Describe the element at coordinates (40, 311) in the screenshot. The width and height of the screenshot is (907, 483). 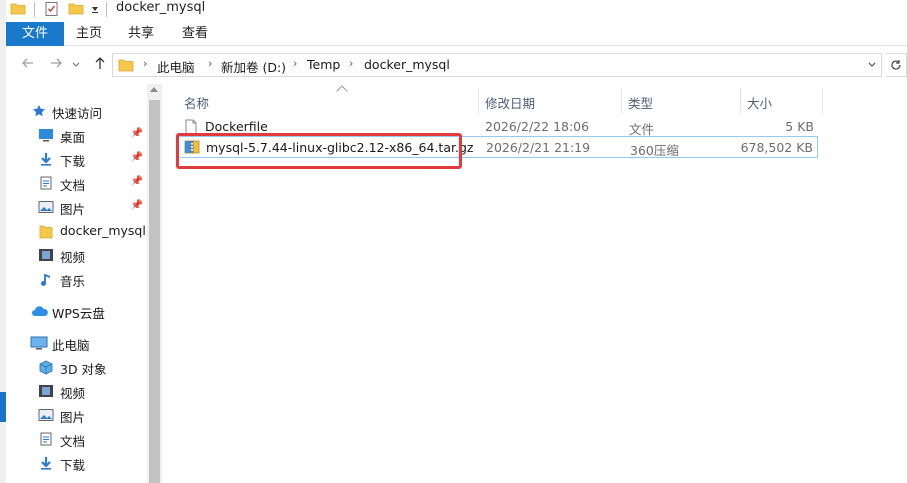
I see `cloud-icon` at that location.